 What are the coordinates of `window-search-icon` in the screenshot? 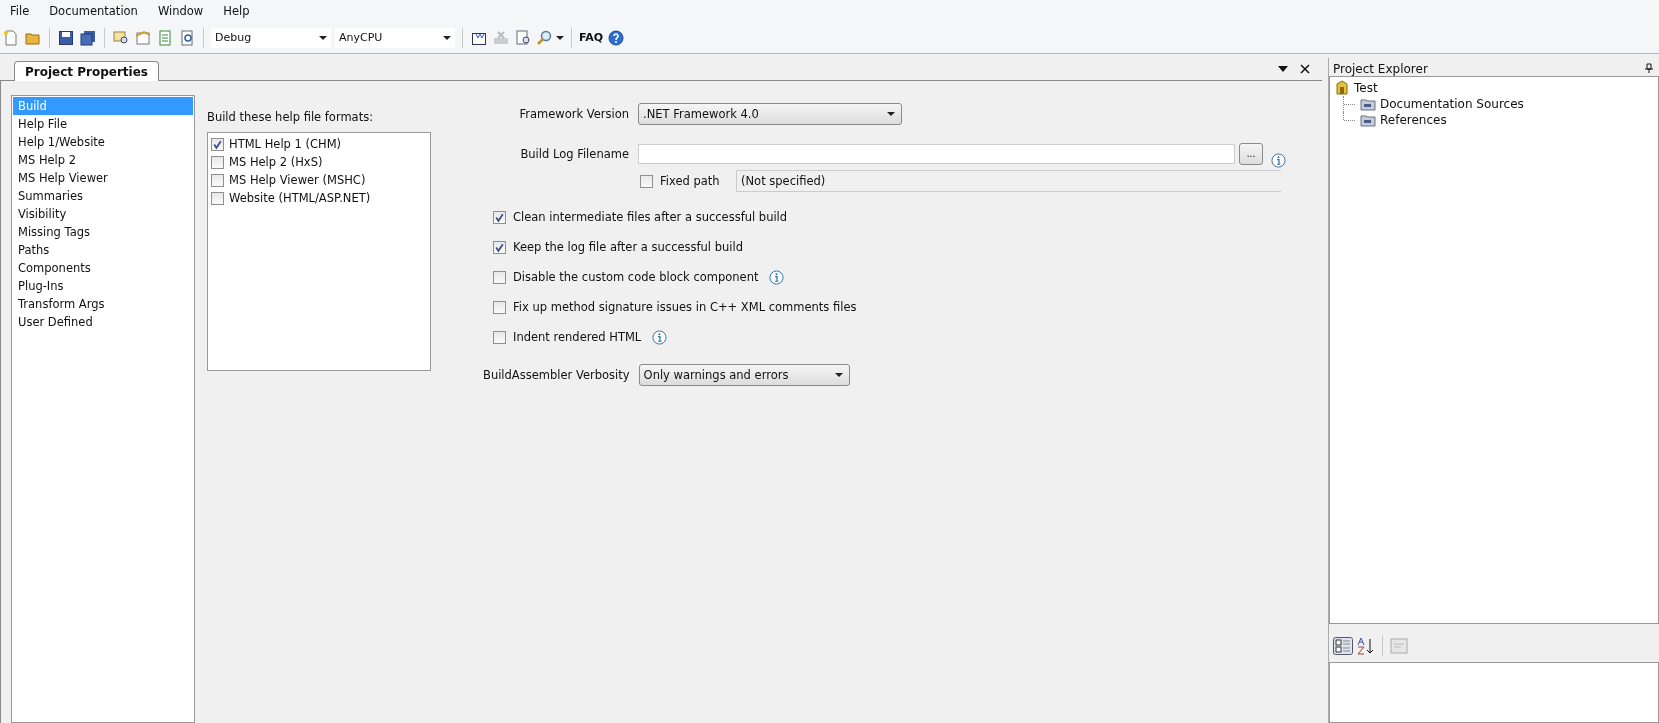 It's located at (121, 37).